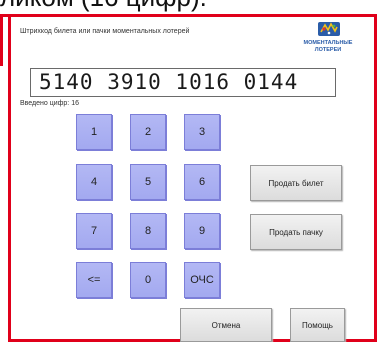  Describe the element at coordinates (202, 182) in the screenshot. I see `key-6-button: 6` at that location.